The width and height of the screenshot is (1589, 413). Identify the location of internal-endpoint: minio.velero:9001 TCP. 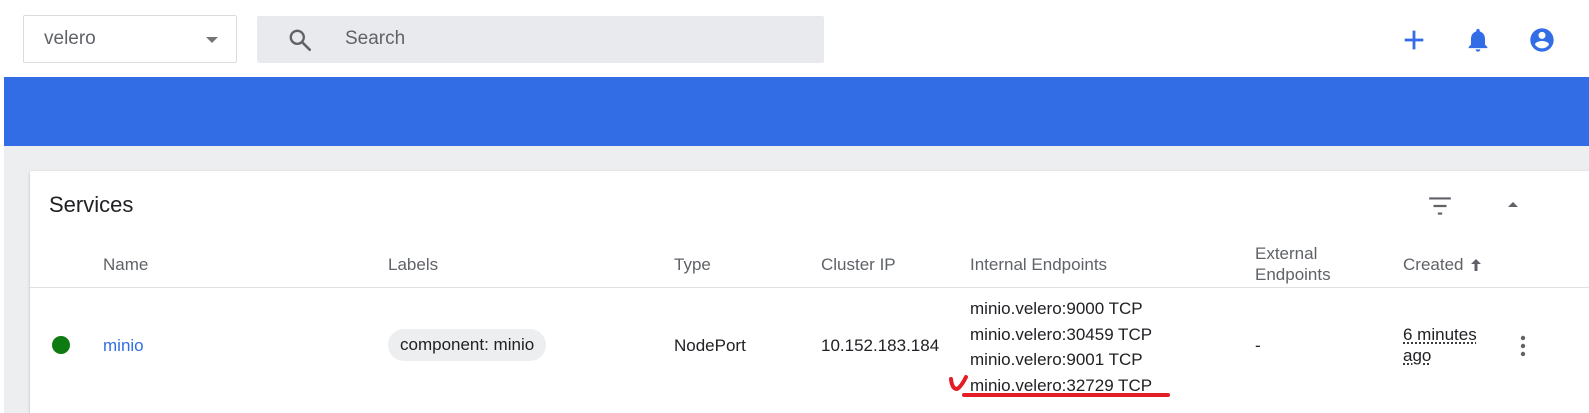
(1056, 359).